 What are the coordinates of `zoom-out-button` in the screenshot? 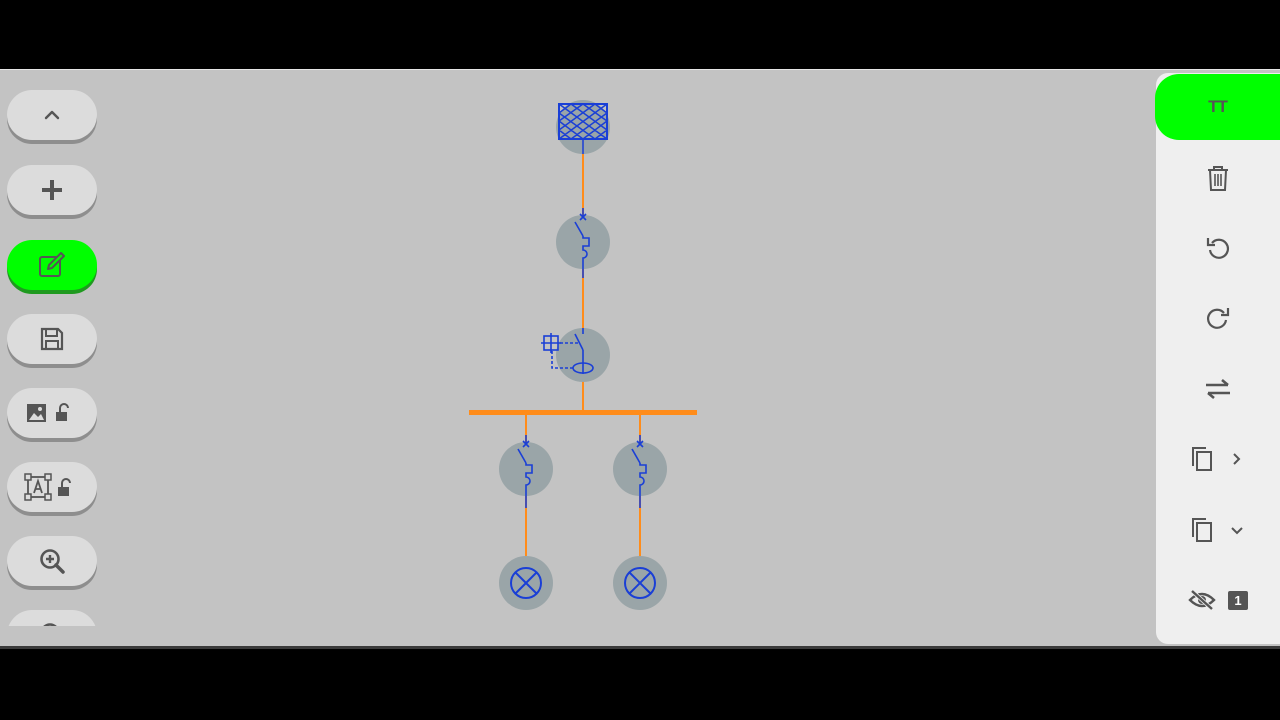 It's located at (52, 618).